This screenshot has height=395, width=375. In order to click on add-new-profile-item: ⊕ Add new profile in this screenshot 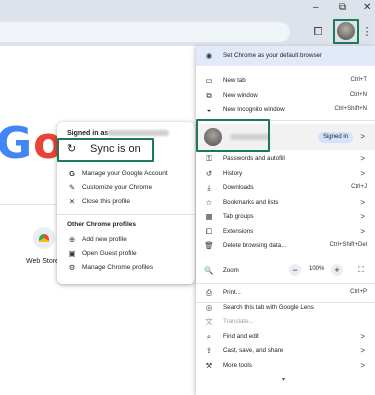, I will do `click(126, 240)`.